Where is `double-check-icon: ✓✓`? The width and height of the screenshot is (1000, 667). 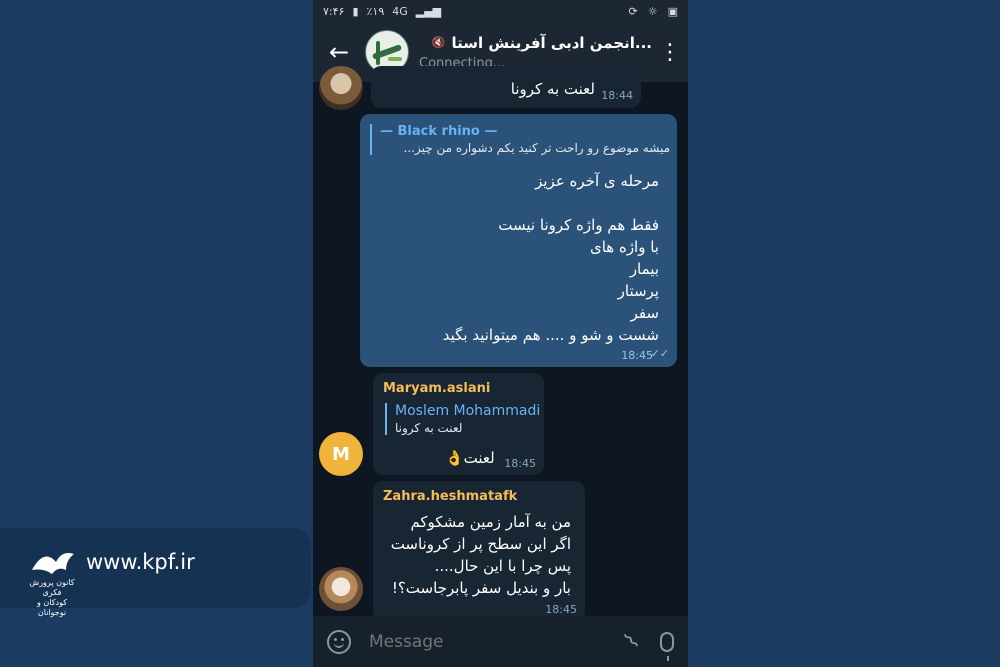 double-check-icon: ✓✓ is located at coordinates (659, 353).